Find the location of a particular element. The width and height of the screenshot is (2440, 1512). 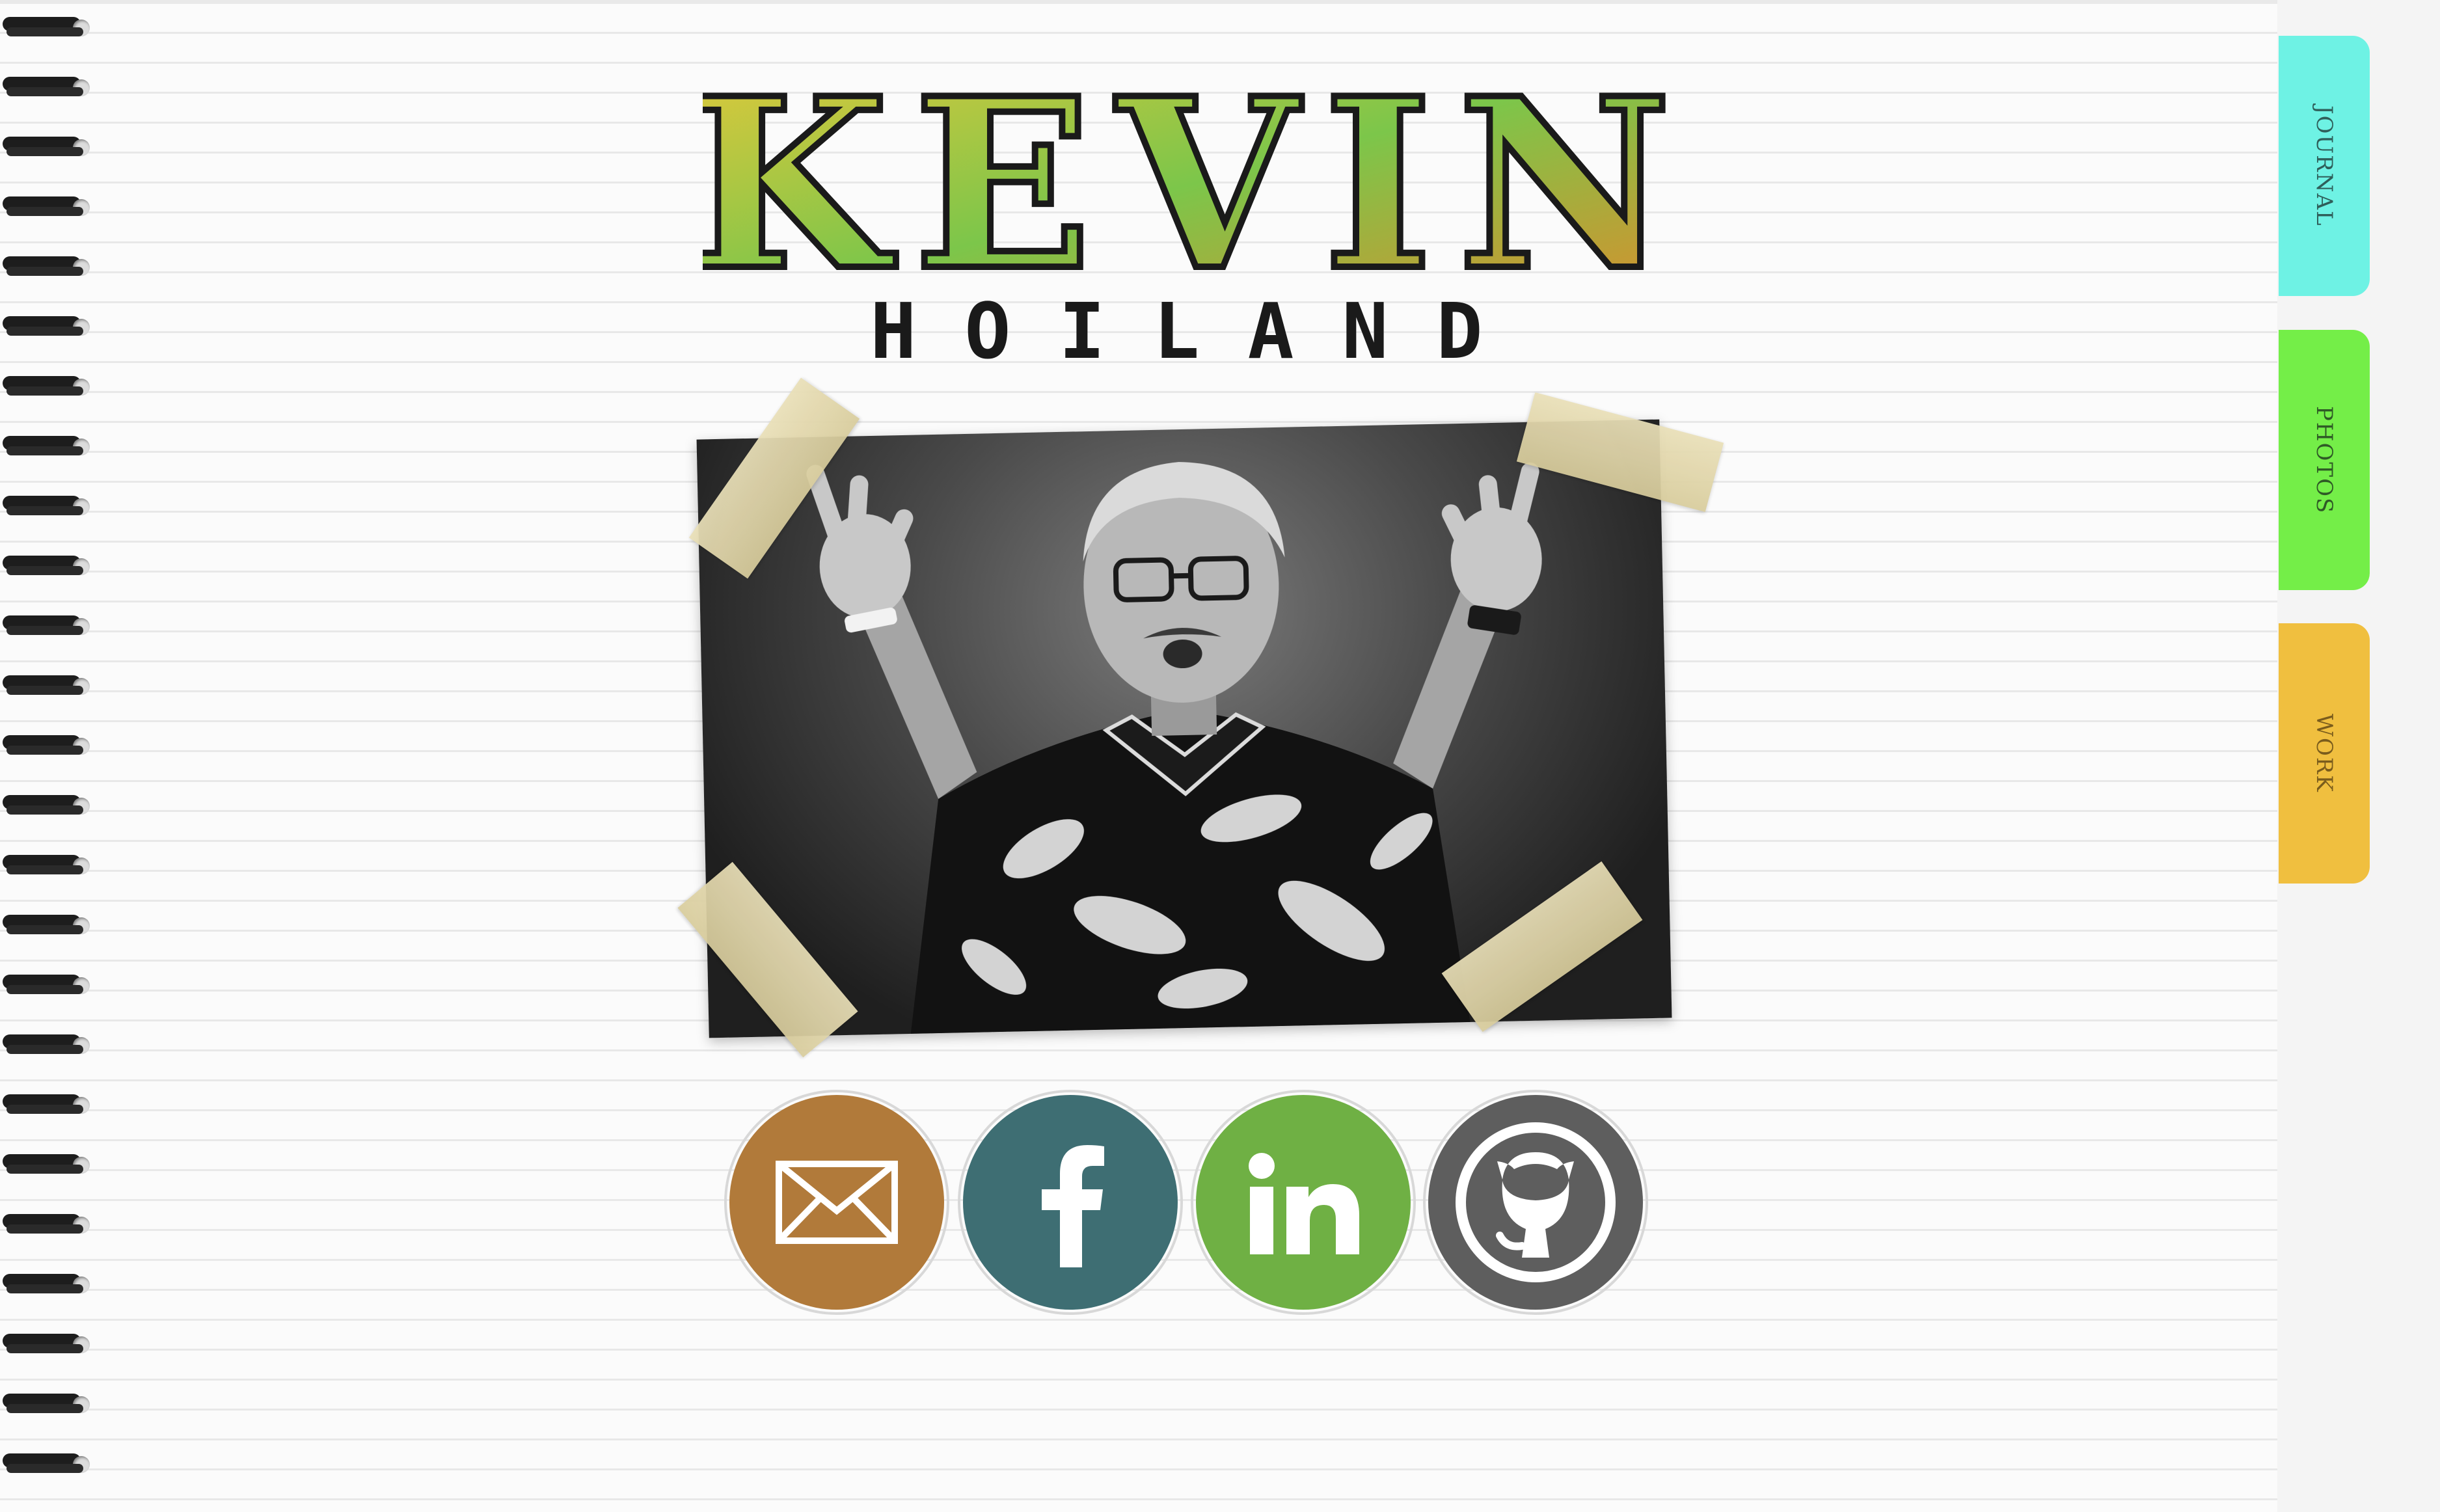

tab-photos-label: PHOTOS is located at coordinates (2324, 460).